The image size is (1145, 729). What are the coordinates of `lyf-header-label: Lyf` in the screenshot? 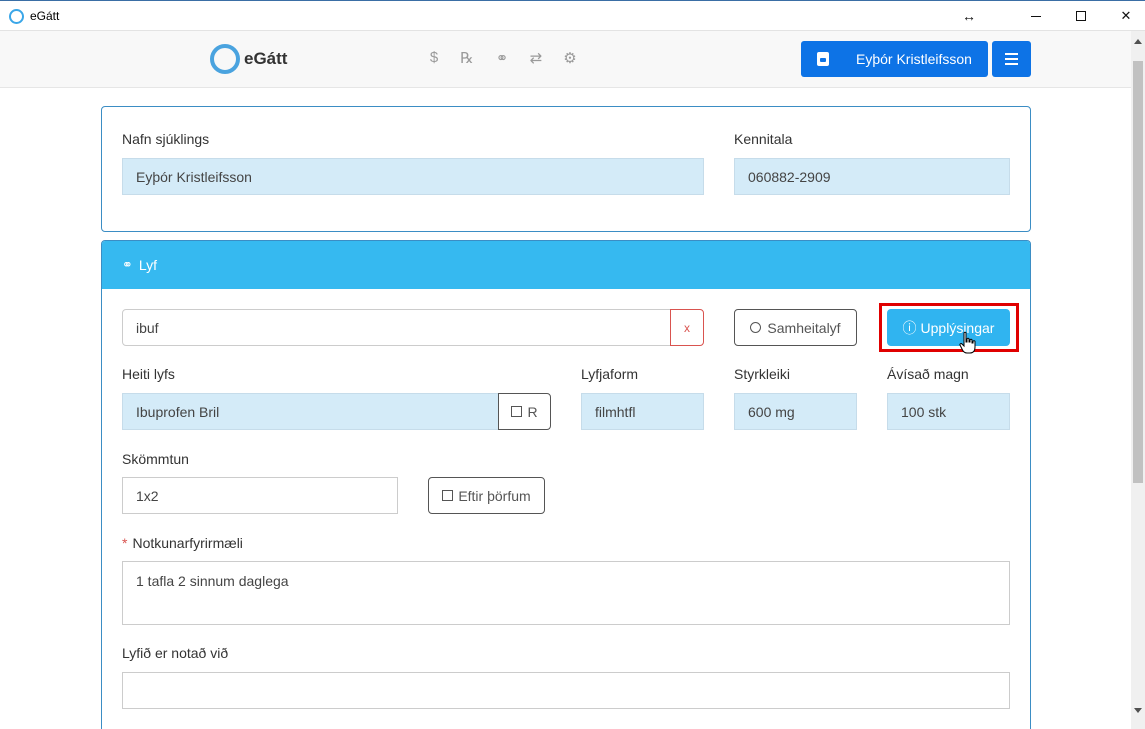 It's located at (148, 265).